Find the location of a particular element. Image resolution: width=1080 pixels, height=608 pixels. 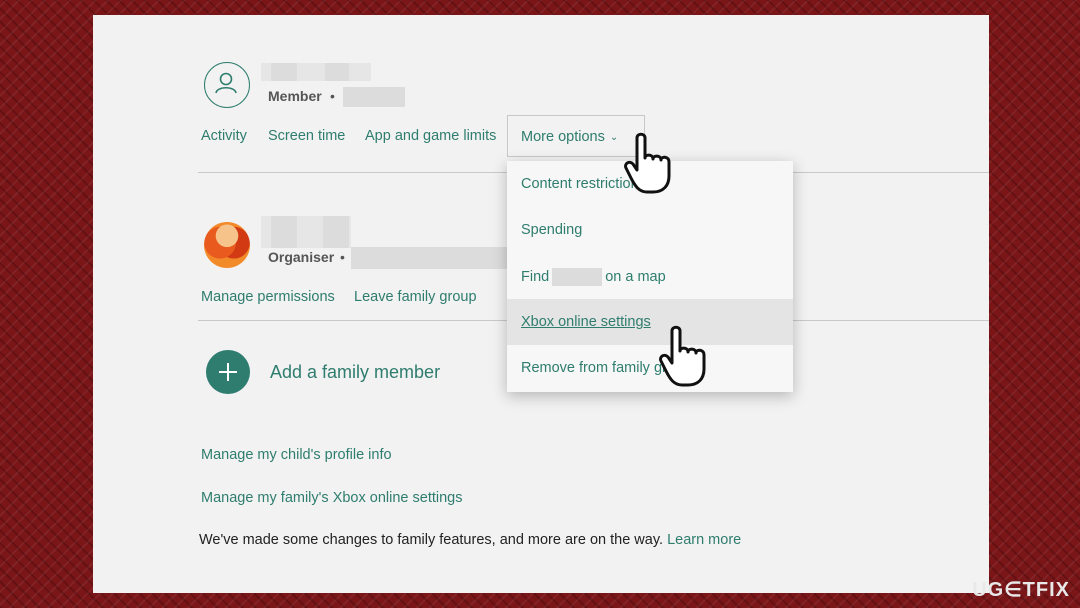

manage-permissions-link: Manage permissions is located at coordinates (268, 297).